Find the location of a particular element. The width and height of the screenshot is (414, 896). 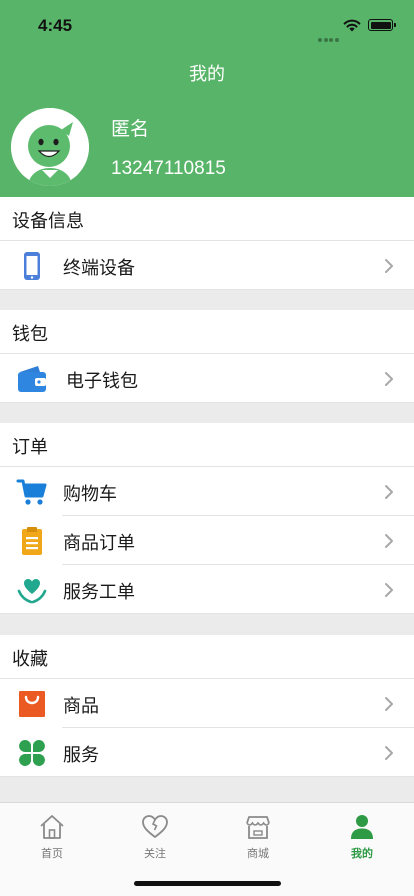

section-title: 钱包 is located at coordinates (30, 334).